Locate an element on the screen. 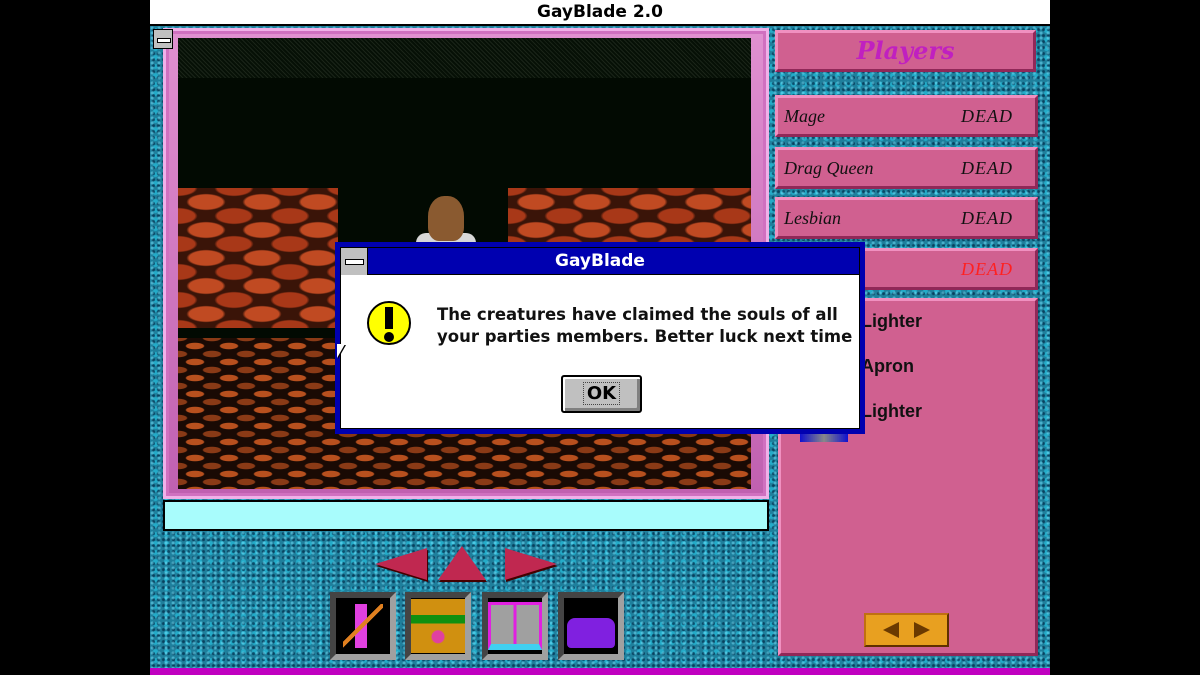 This screenshot has height=675, width=1200. player-name: Lesbian is located at coordinates (813, 217).